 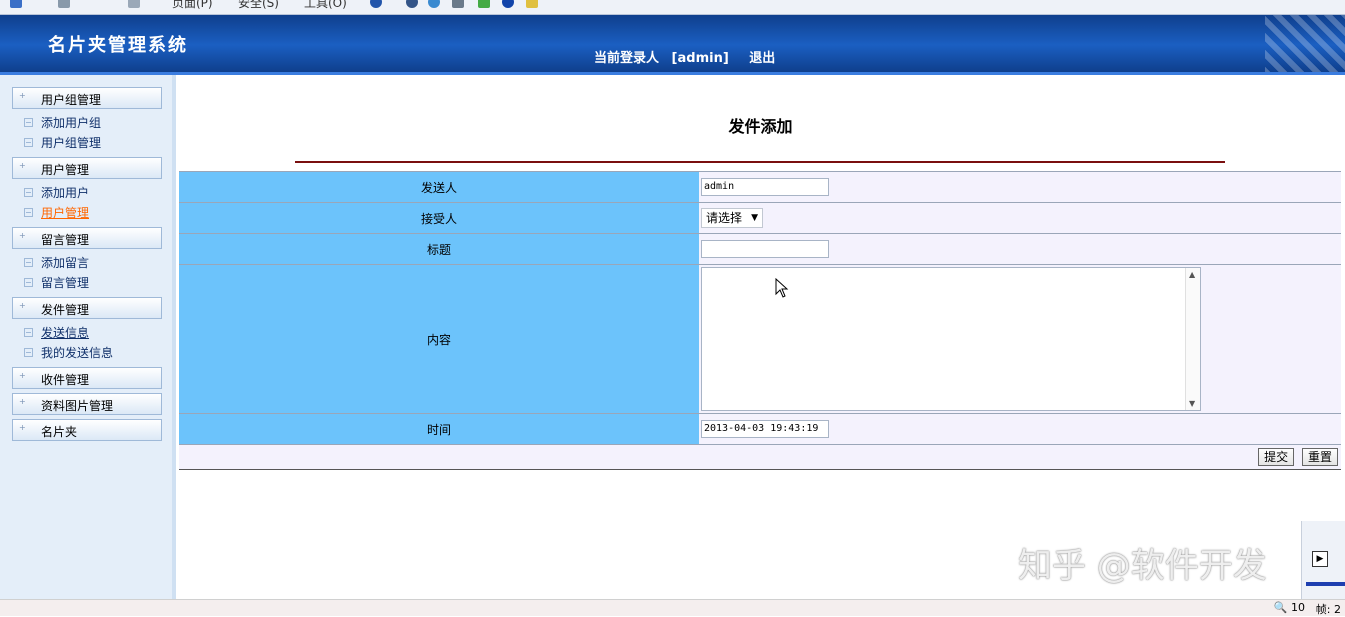 I want to click on shield-icon, so click(x=434, y=4).